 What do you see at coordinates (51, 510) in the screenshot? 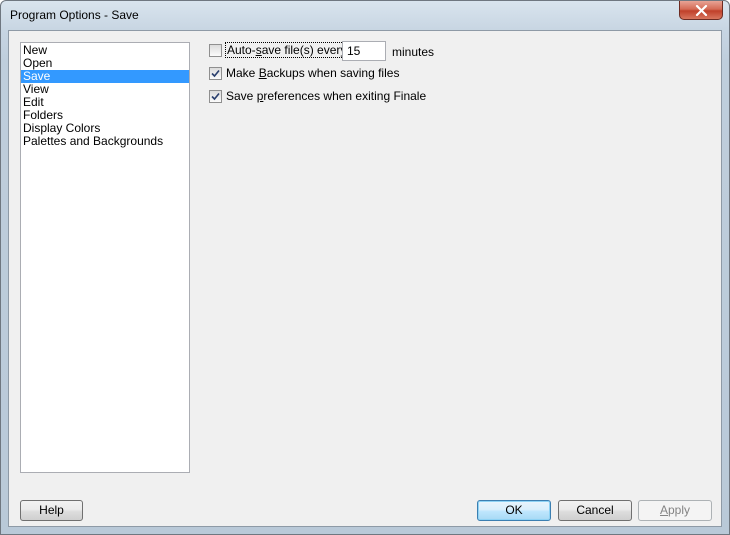
I see `help-button: Help` at bounding box center [51, 510].